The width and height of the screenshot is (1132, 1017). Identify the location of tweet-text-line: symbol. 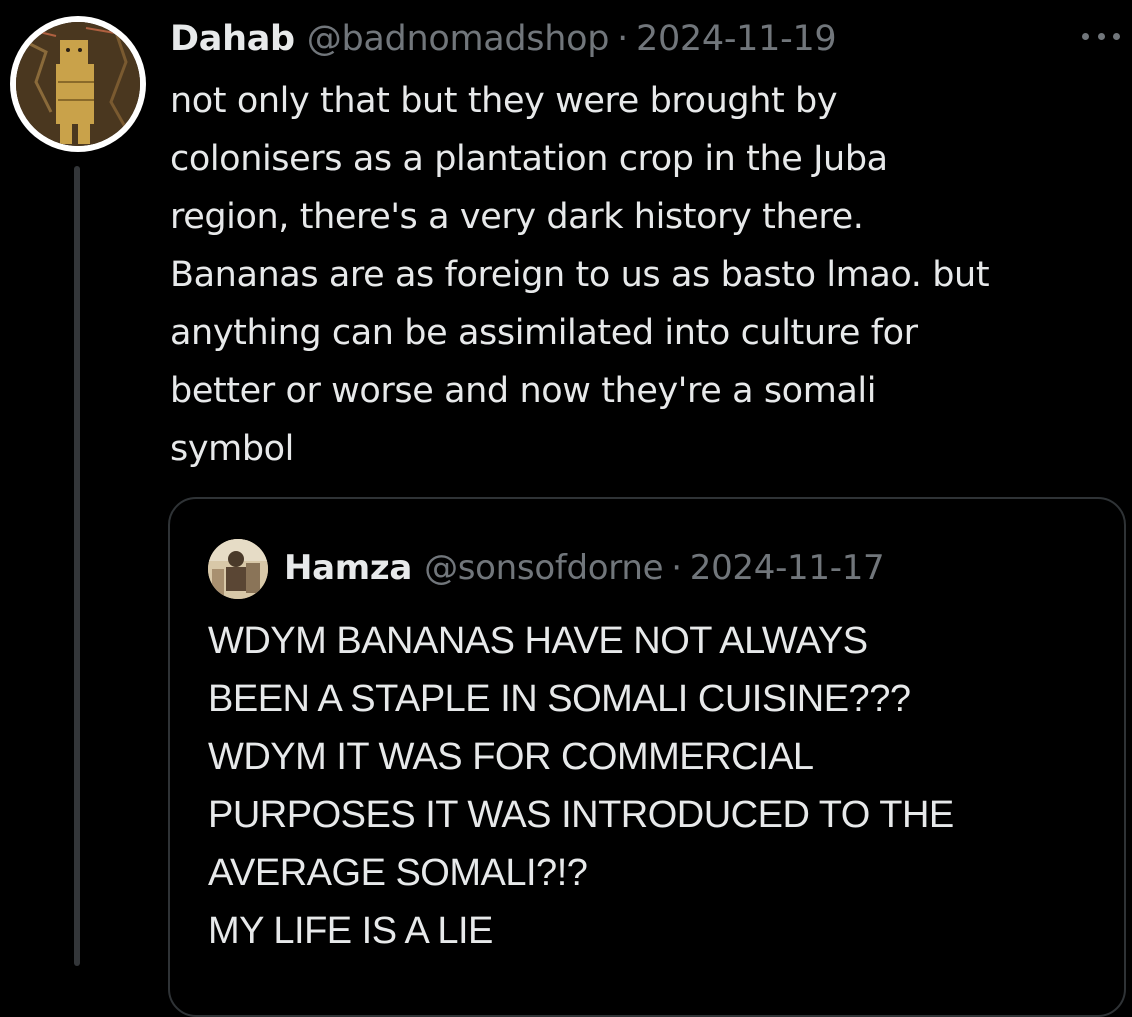
(232, 449).